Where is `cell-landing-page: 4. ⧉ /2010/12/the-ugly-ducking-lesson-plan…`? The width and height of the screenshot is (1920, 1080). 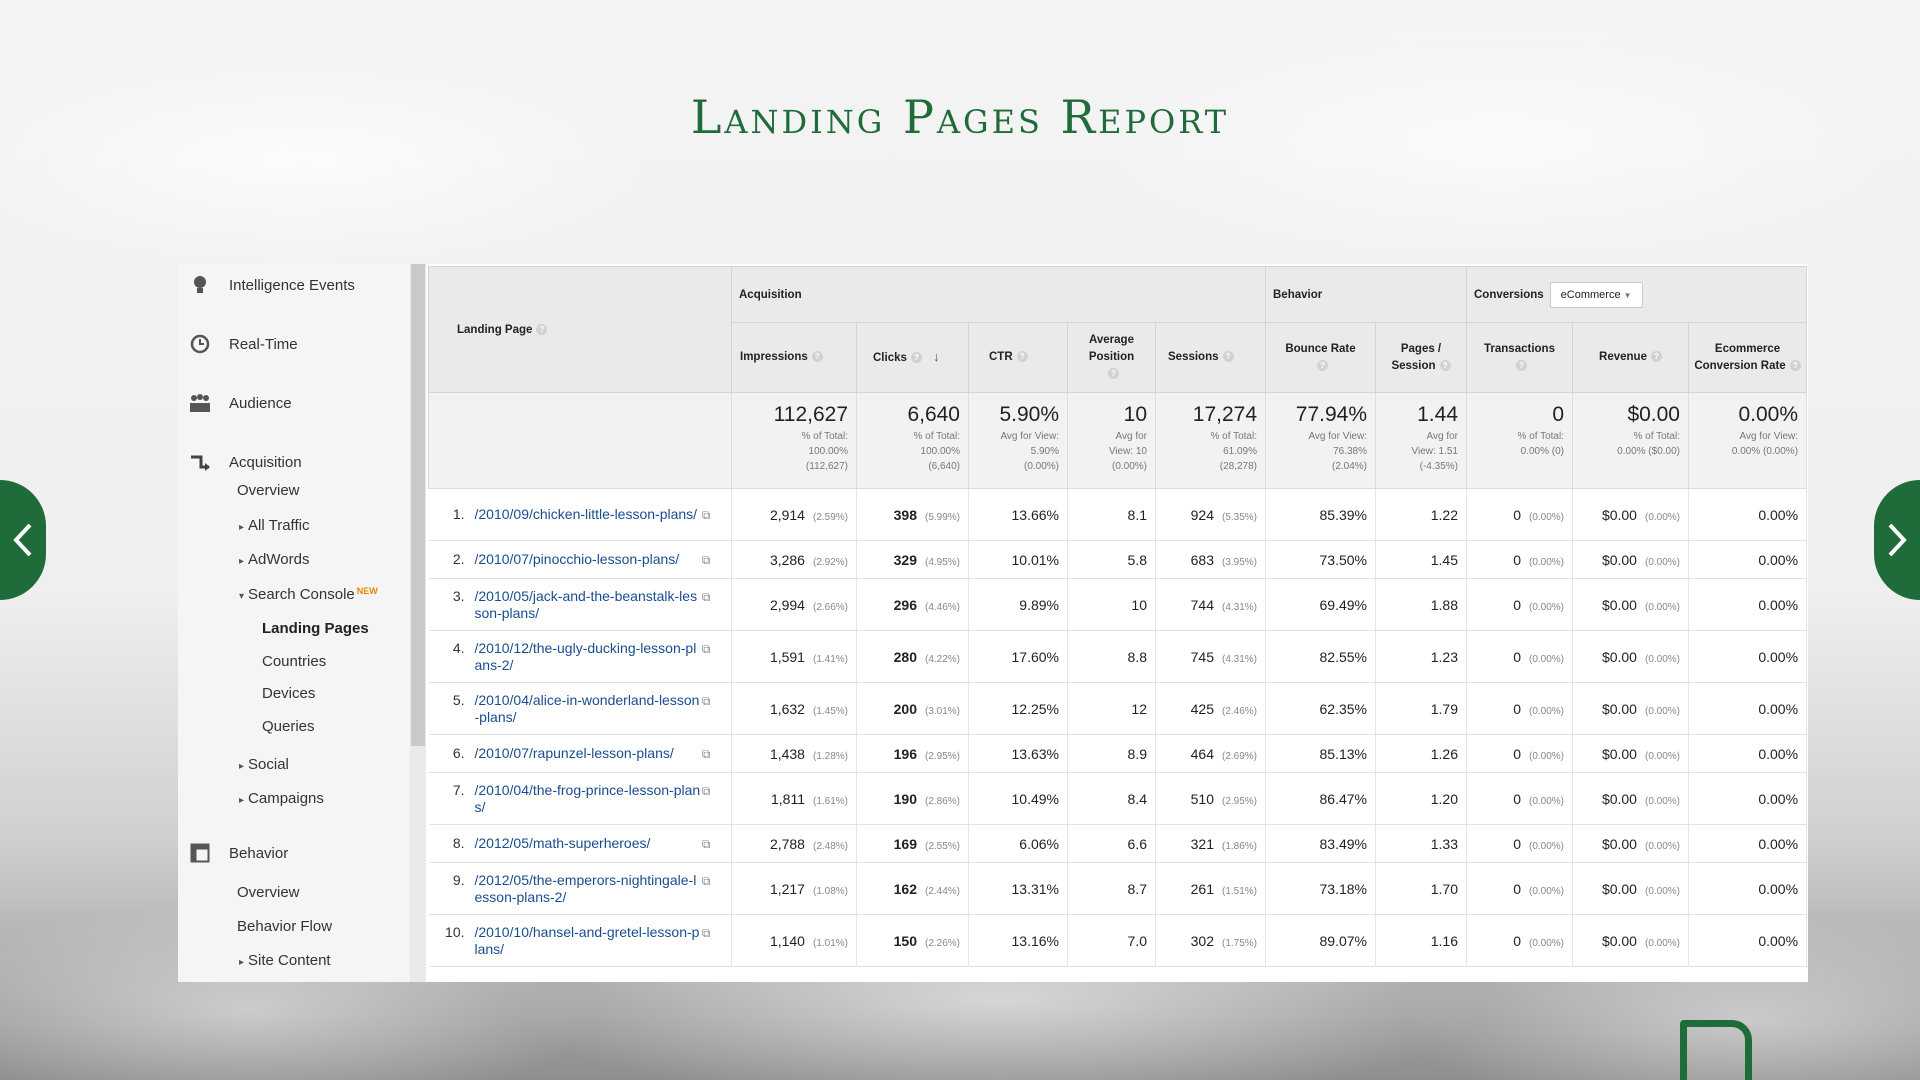
cell-landing-page: 4. ⧉ /2010/12/the-ugly-ducking-lesson-plan… is located at coordinates (580, 656).